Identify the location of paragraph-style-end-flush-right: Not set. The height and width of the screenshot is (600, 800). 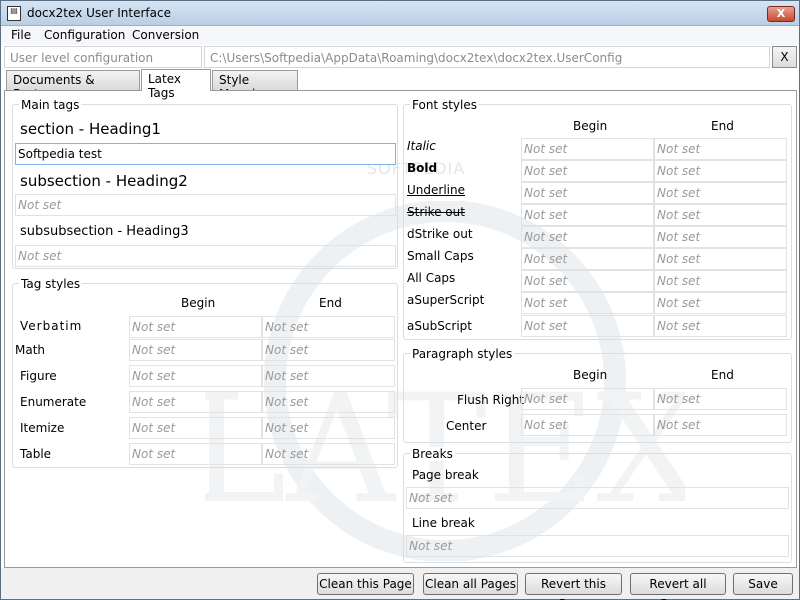
(720, 399).